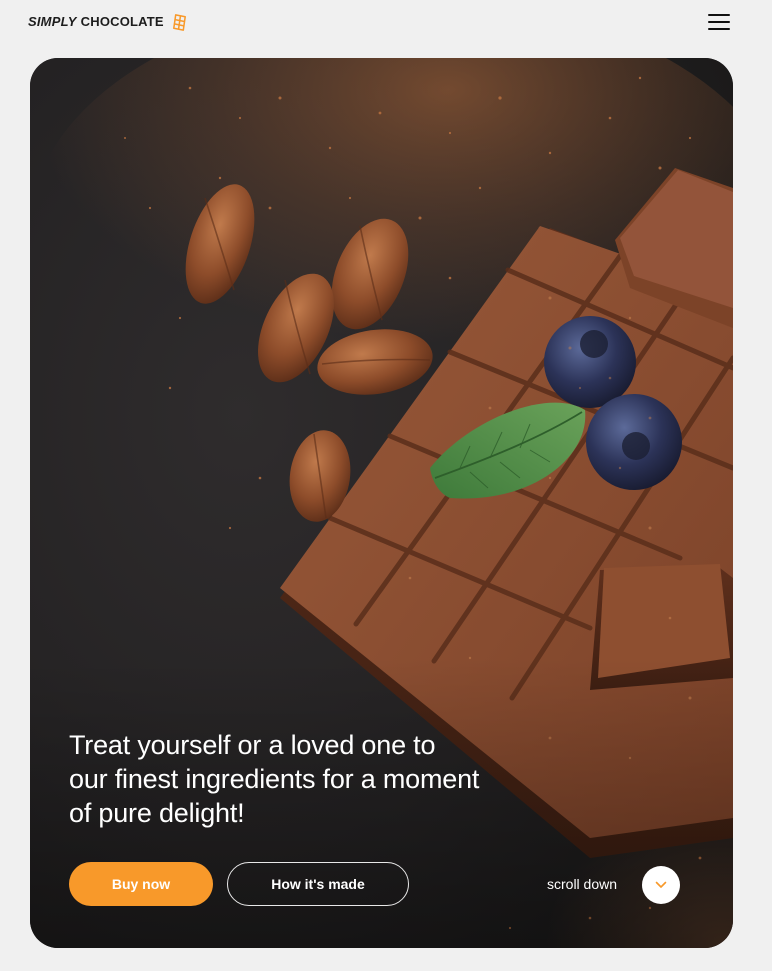  I want to click on hero-headline-line: of pure delight!, so click(157, 813).